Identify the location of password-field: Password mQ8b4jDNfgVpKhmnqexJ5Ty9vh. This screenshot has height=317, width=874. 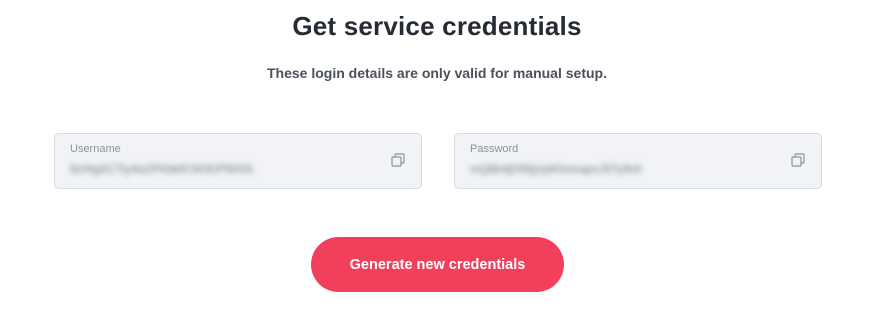
(638, 161).